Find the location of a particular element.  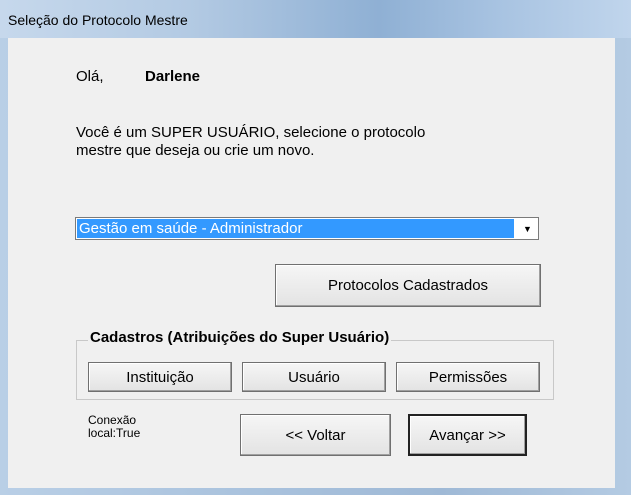

avancar-button: Avançar >> is located at coordinates (467, 435).